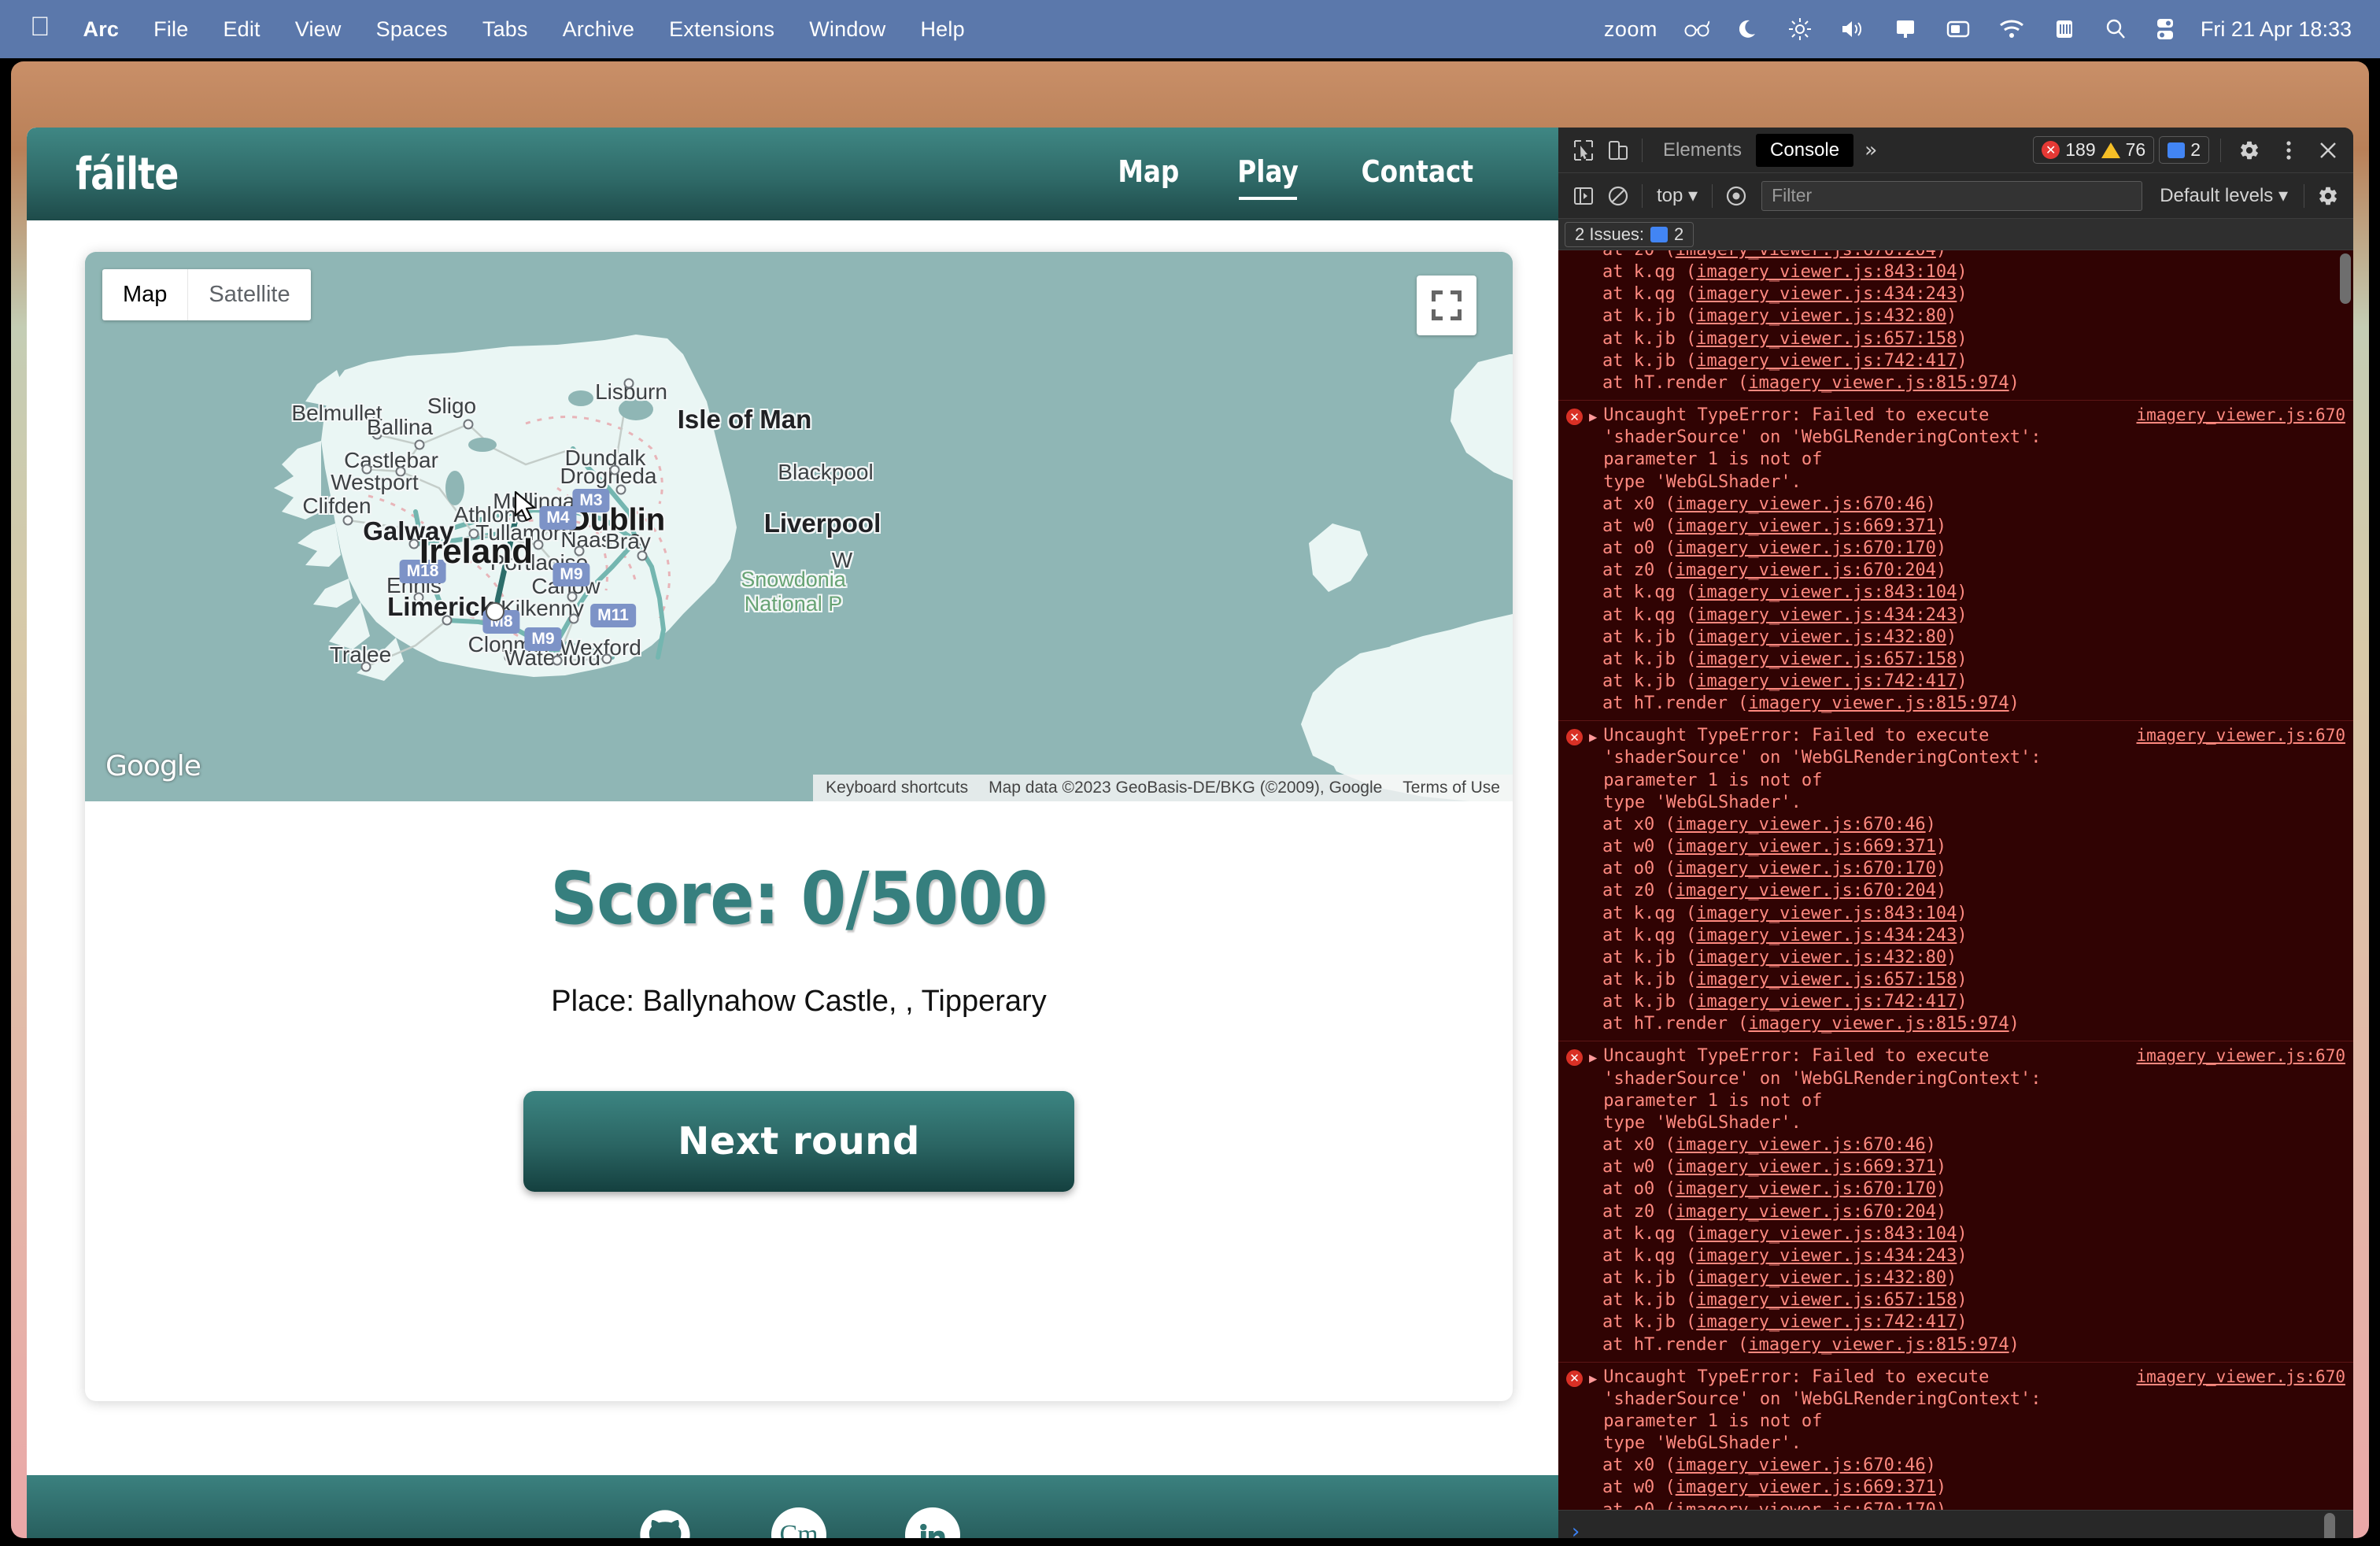 This screenshot has width=2380, height=1546. What do you see at coordinates (2064, 29) in the screenshot?
I see `battery-icon` at bounding box center [2064, 29].